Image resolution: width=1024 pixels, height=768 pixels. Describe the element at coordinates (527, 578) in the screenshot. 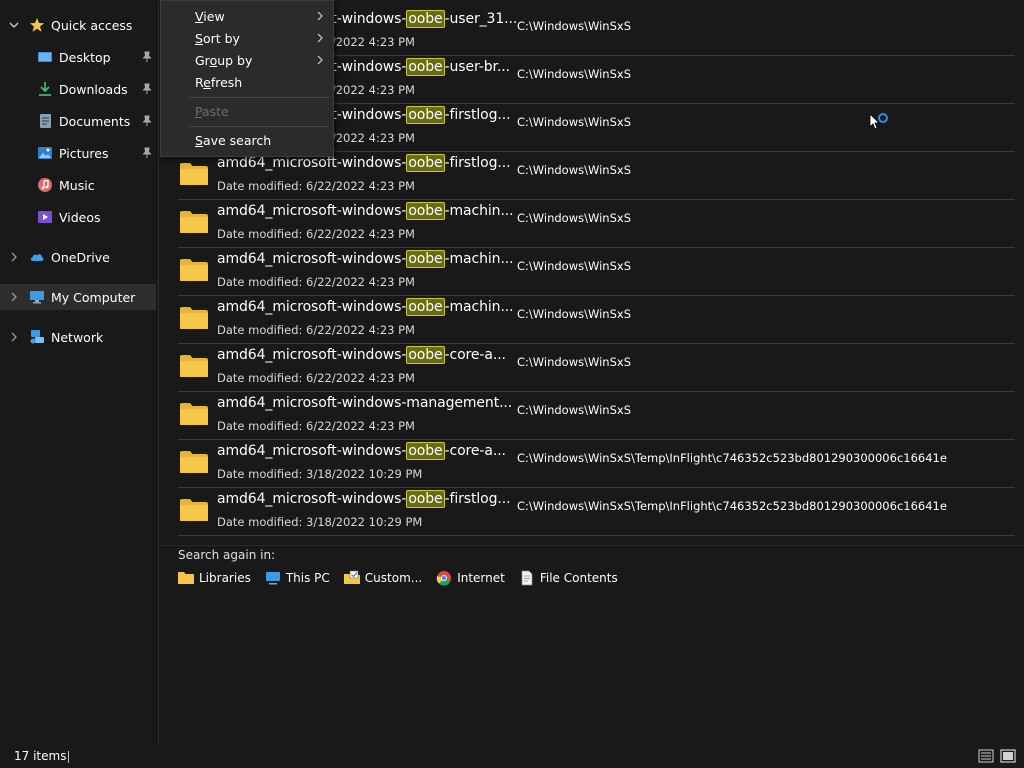

I see `document-icon` at that location.